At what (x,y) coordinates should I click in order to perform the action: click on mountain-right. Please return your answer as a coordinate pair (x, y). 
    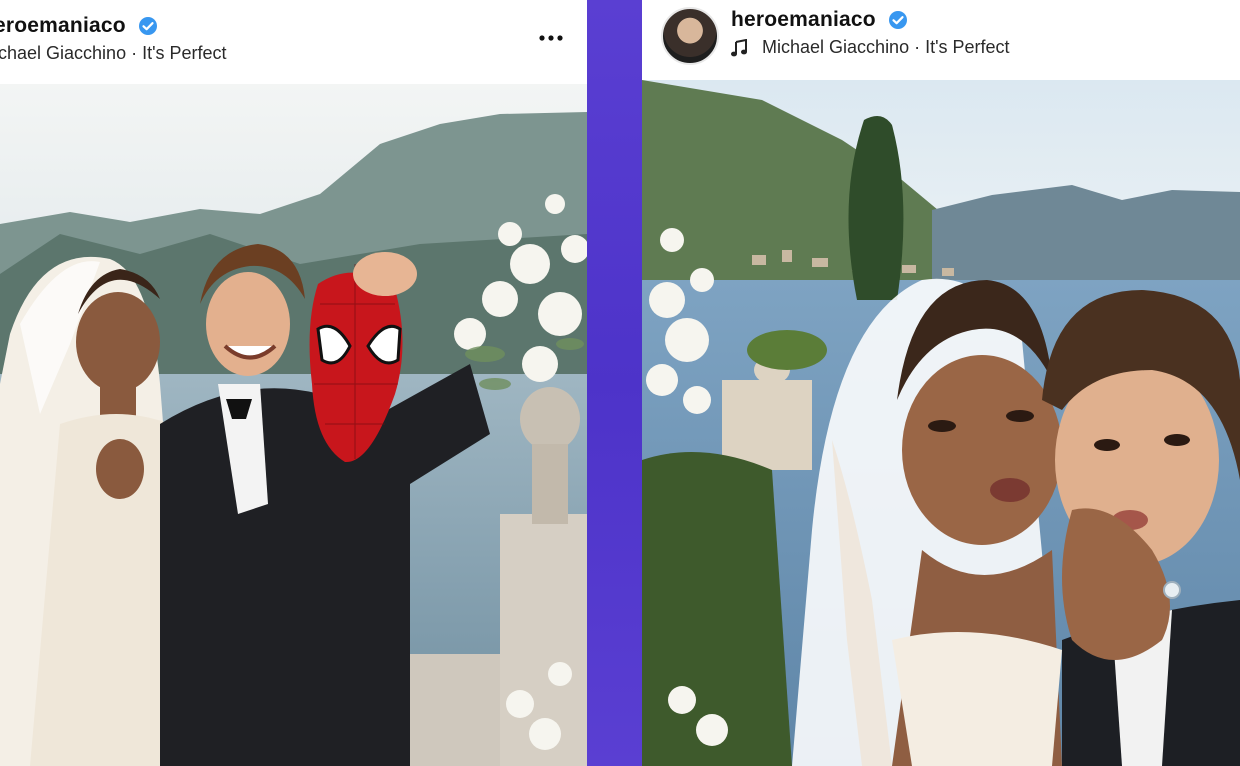
    Looking at the image, I should click on (1086, 235).